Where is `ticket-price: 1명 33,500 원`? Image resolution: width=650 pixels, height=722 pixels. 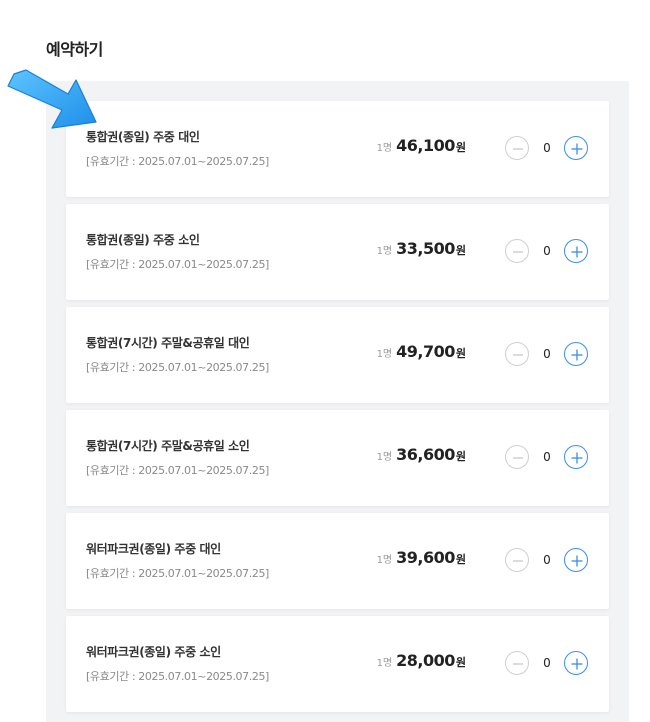 ticket-price: 1명 33,500 원 is located at coordinates (421, 248).